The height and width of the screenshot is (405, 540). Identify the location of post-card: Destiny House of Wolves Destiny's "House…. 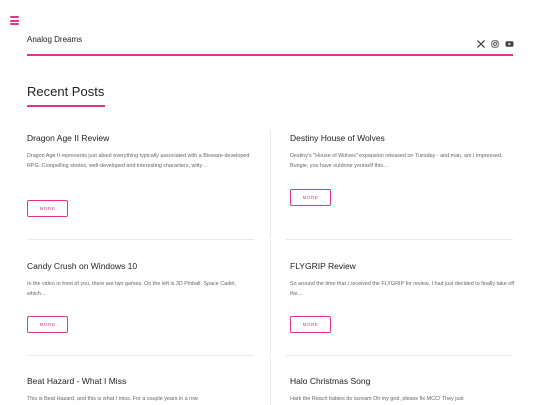
(404, 178).